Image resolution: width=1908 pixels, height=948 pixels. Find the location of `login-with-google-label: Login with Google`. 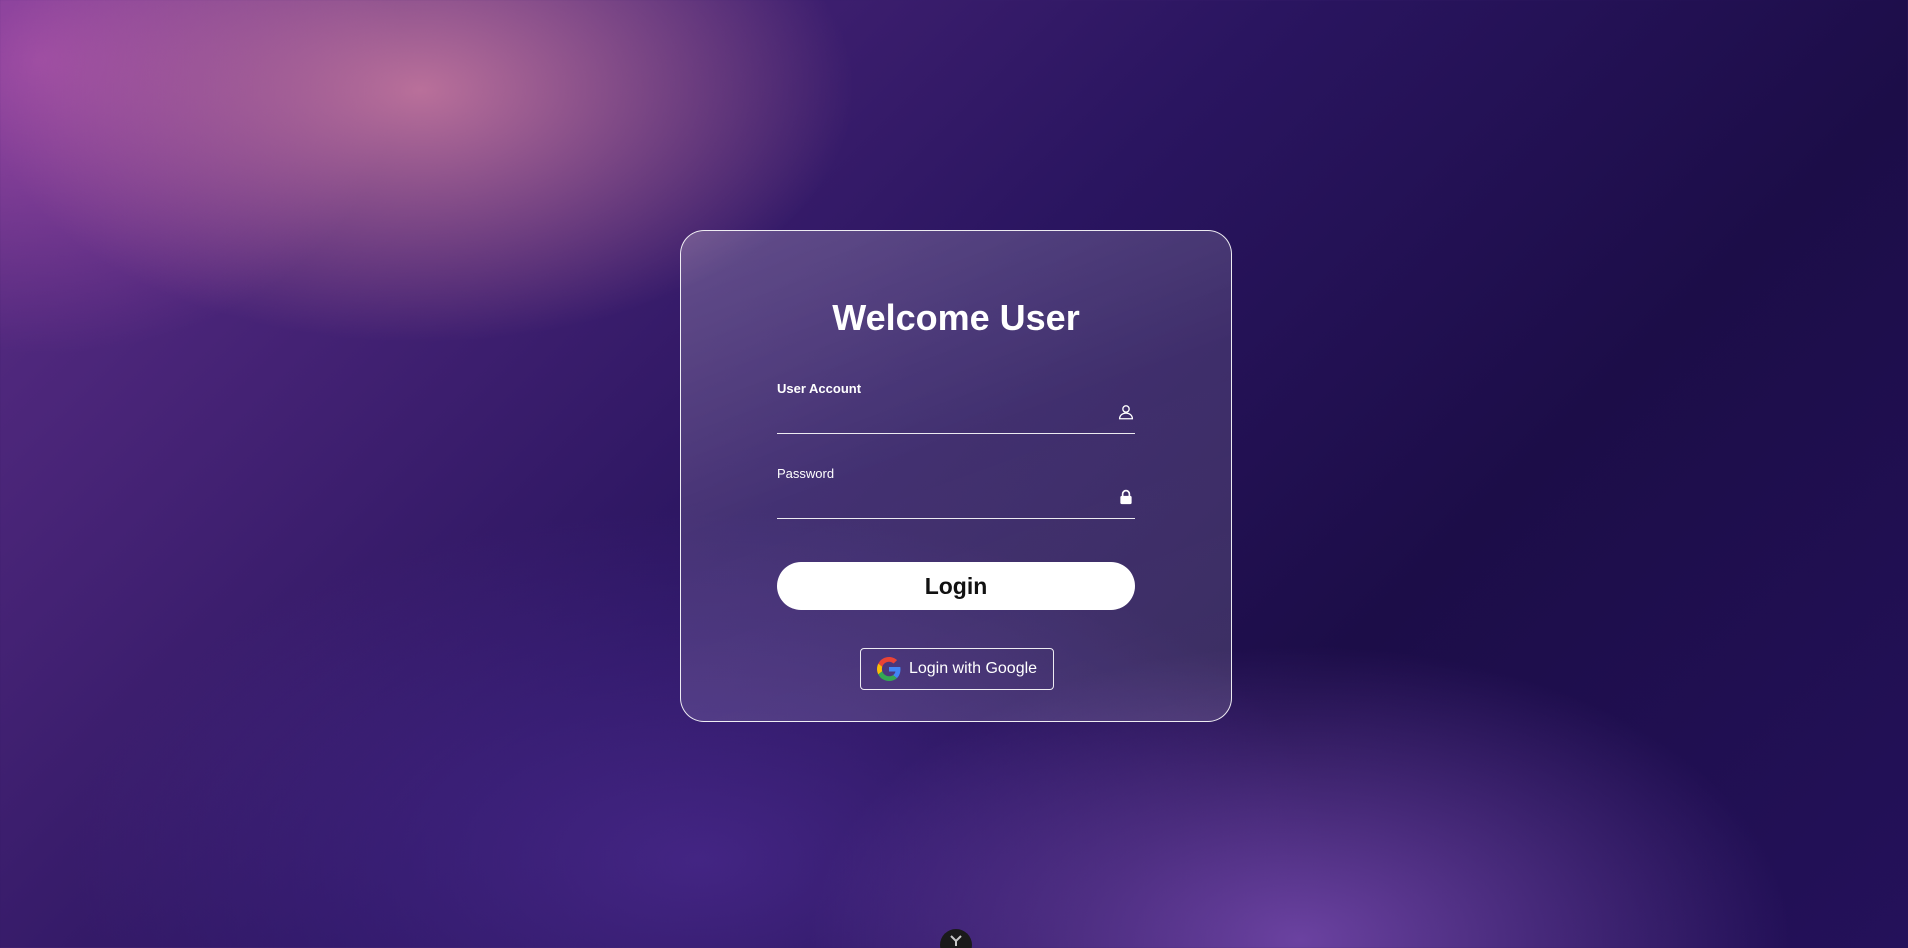

login-with-google-label: Login with Google is located at coordinates (973, 668).